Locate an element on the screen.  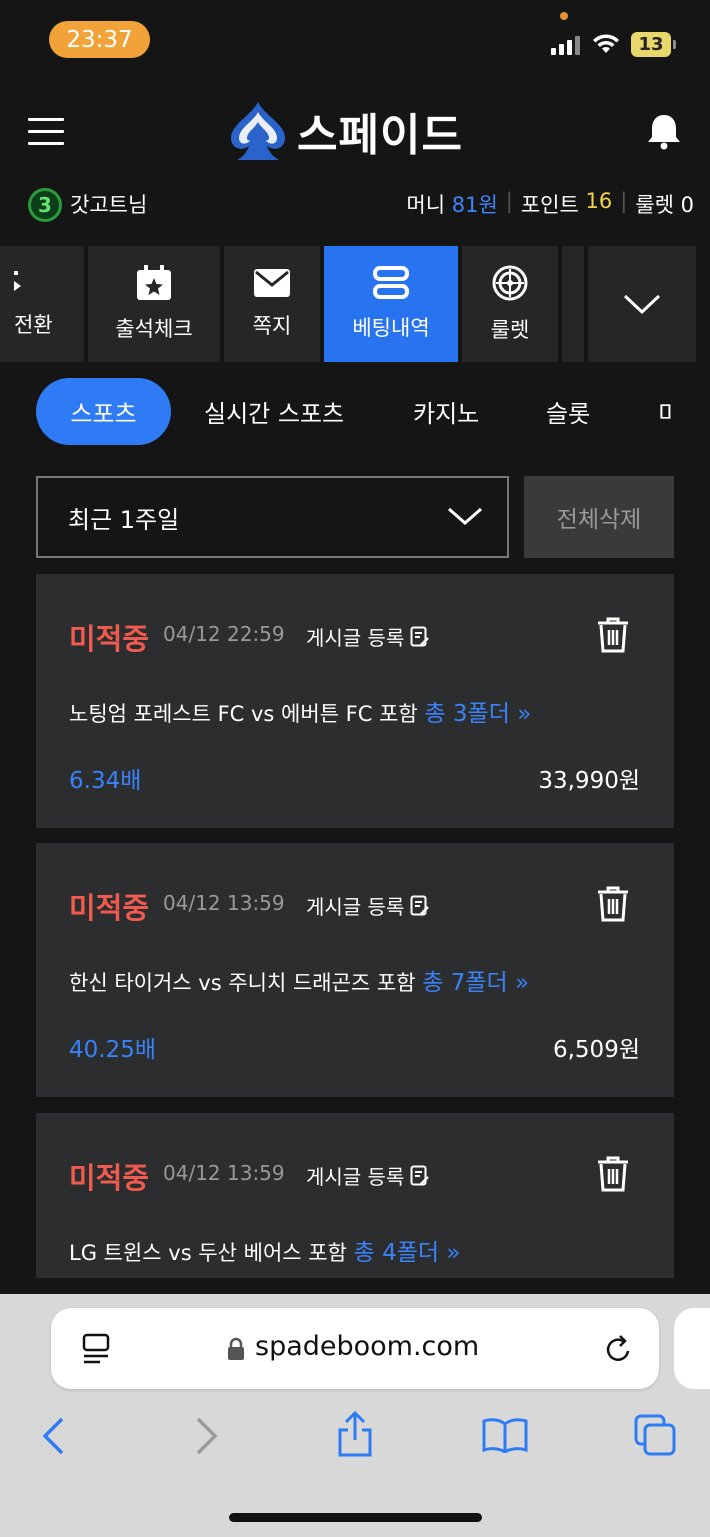
tab-sports: 스포츠 is located at coordinates (103, 411).